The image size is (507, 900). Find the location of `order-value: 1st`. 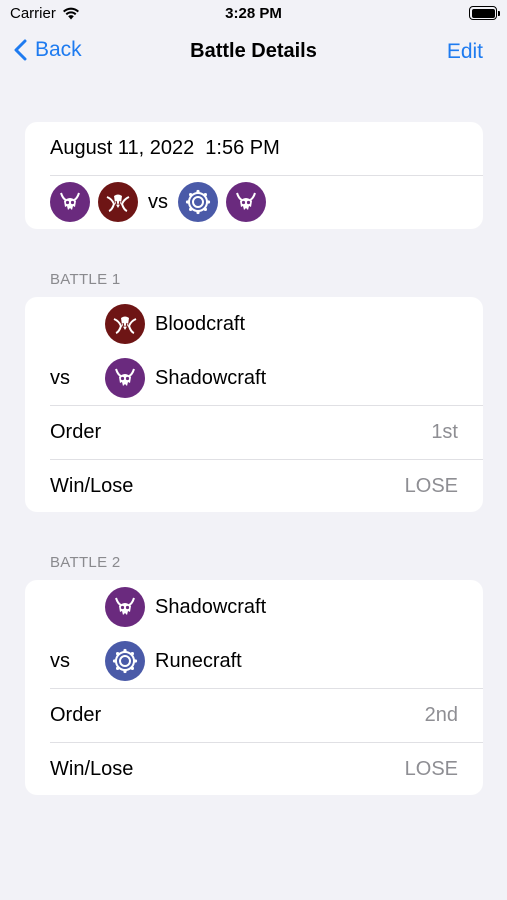

order-value: 1st is located at coordinates (444, 431).